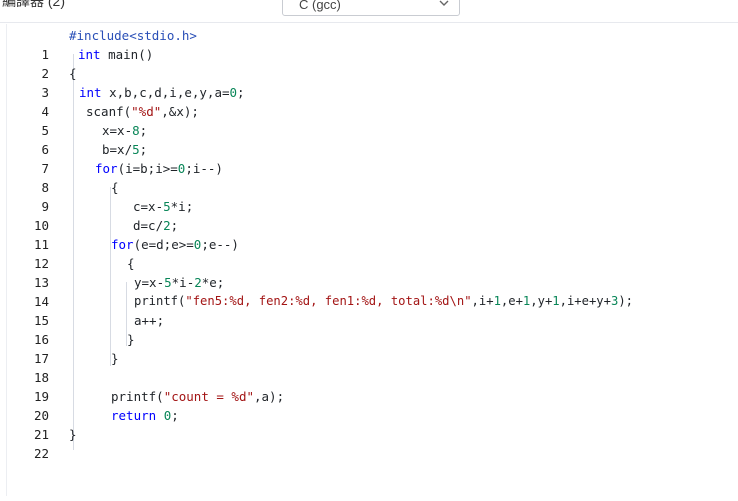  Describe the element at coordinates (370, 44) in the screenshot. I see `code-line: 1 #include<stdio.h>` at that location.